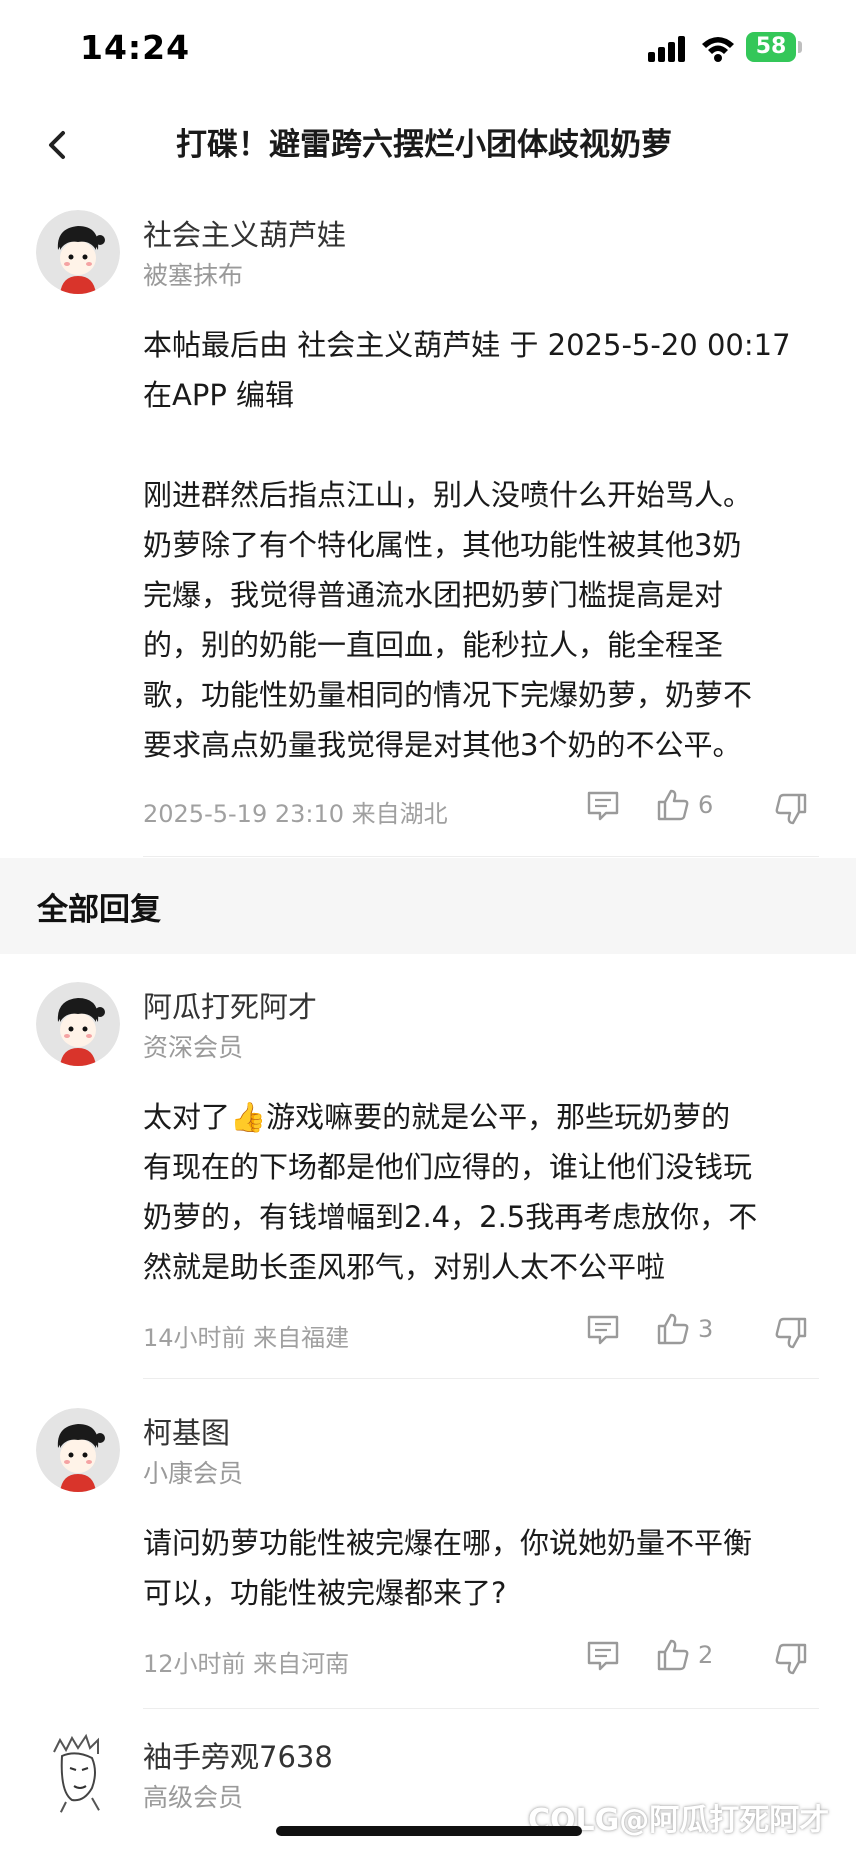  What do you see at coordinates (448, 495) in the screenshot?
I see `content-line: 刚进群然后指点江山，别人没喷什么开始骂人。` at bounding box center [448, 495].